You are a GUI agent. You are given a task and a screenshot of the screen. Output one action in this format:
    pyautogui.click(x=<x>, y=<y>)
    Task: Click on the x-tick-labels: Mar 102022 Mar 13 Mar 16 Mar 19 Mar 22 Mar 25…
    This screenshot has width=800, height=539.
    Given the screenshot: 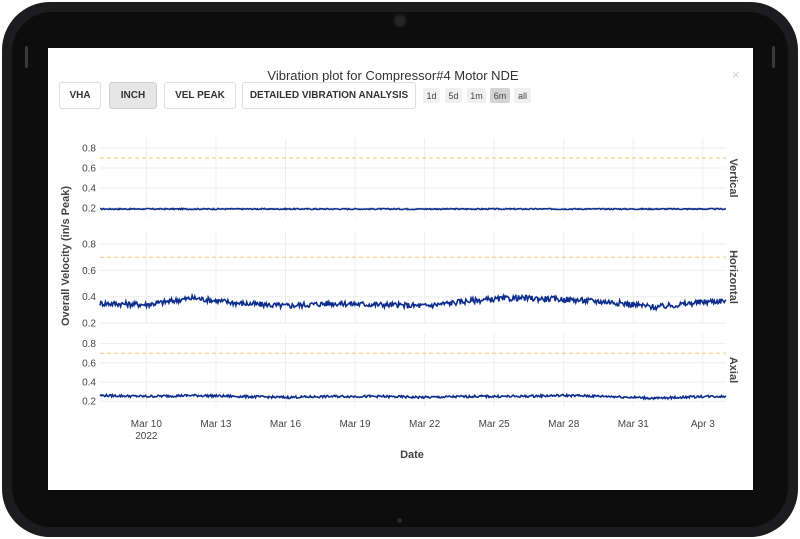 What is the action you would take?
    pyautogui.click(x=423, y=430)
    